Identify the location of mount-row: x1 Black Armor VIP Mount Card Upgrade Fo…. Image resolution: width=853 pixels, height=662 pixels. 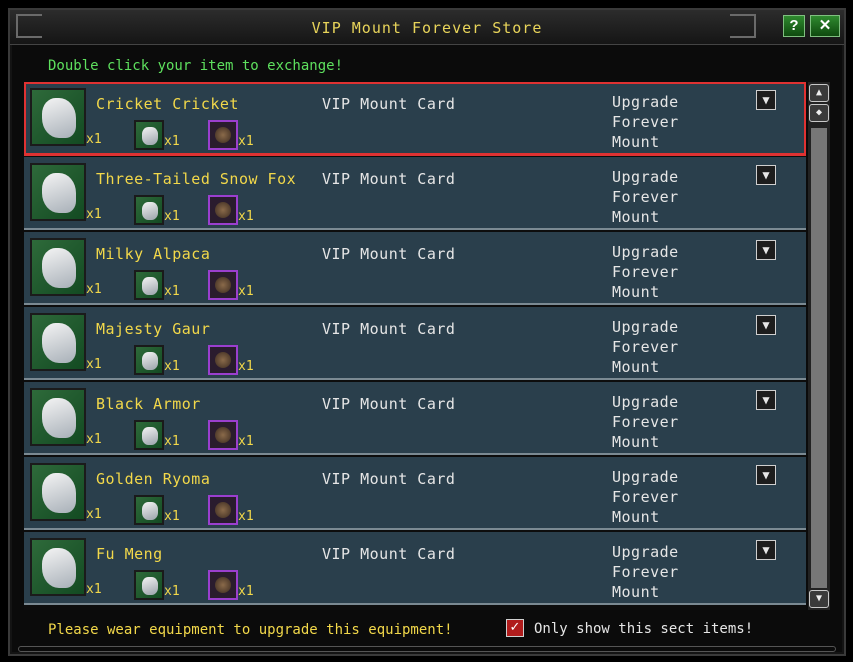
(415, 418).